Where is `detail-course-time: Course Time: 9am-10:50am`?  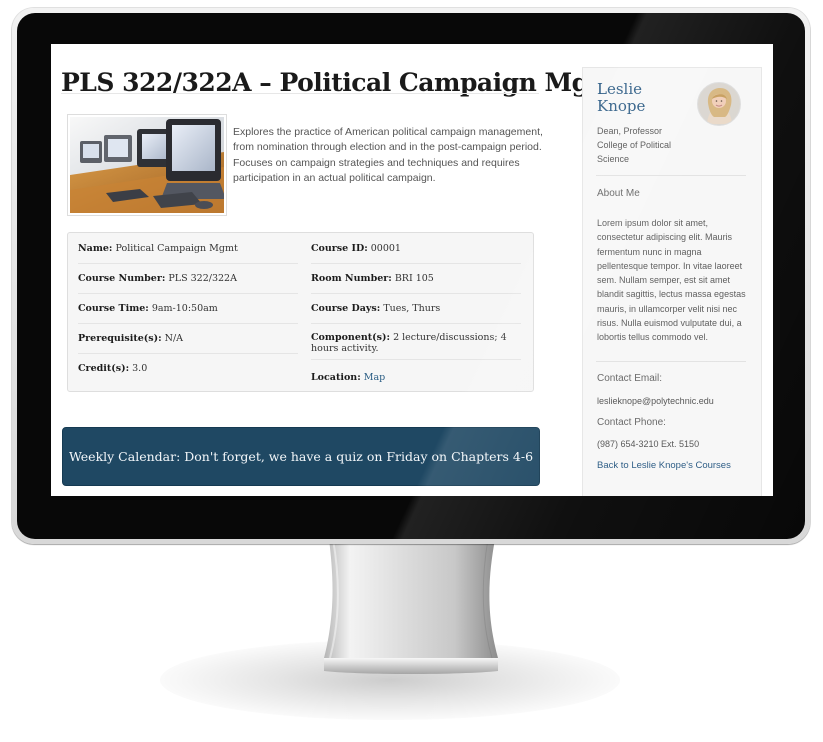
detail-course-time: Course Time: 9am-10:50am is located at coordinates (188, 308).